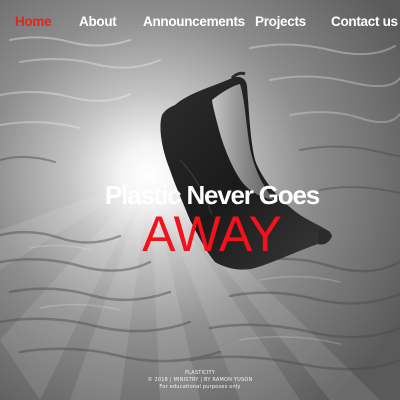 This screenshot has width=400, height=400. Describe the element at coordinates (280, 21) in the screenshot. I see `nav-link-projects: Projects` at that location.